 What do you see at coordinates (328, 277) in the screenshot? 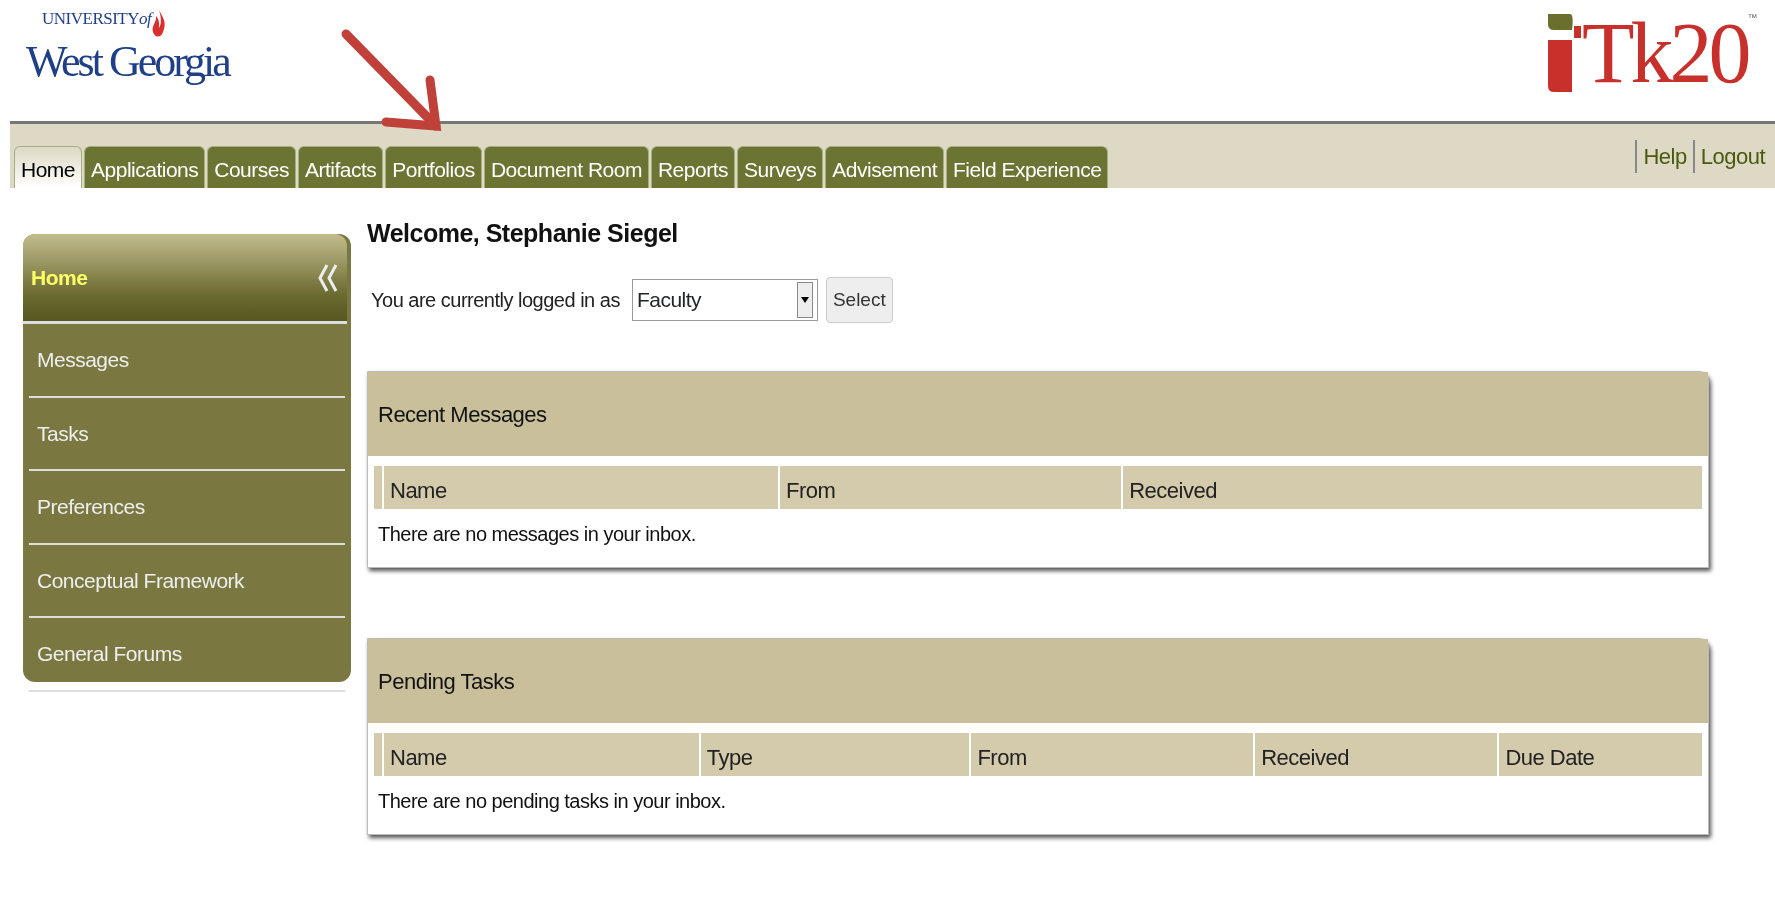
I see `collapse-icon` at bounding box center [328, 277].